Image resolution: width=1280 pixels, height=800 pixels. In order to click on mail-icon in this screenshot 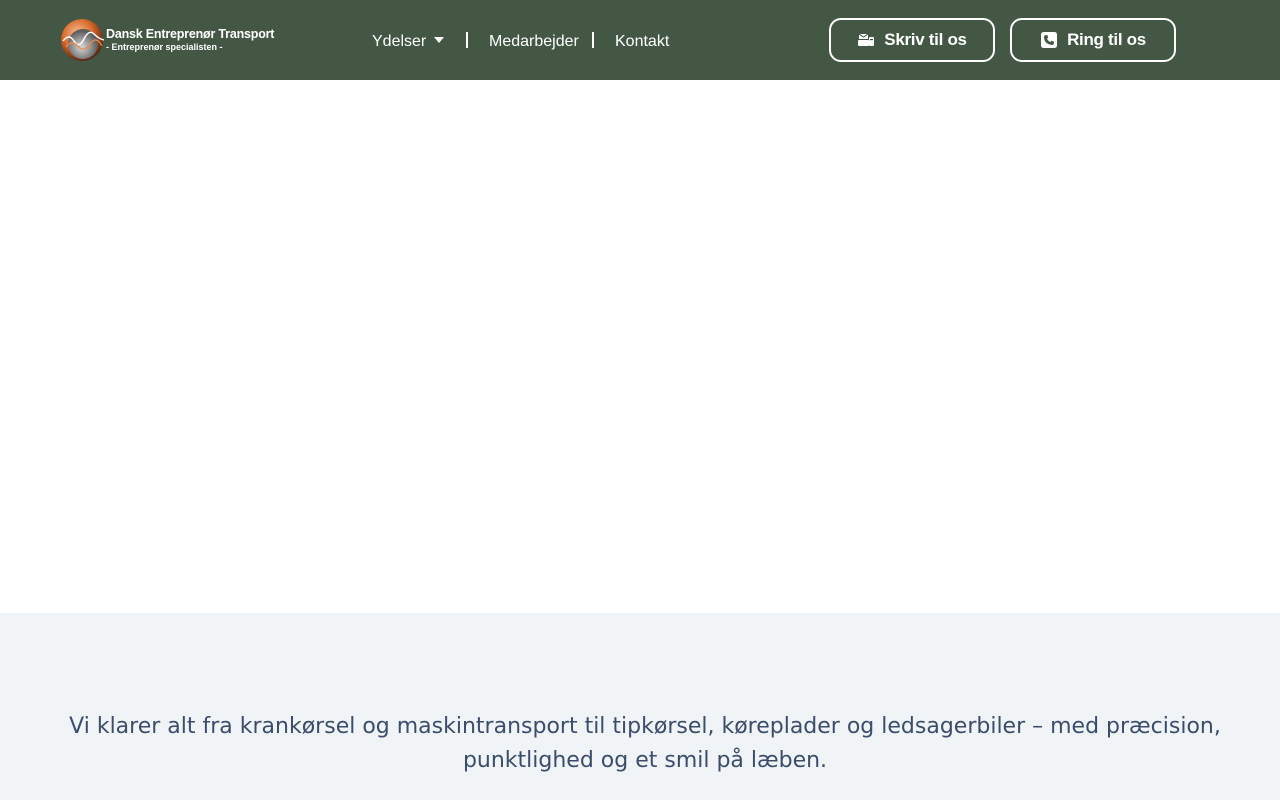, I will do `click(866, 39)`.